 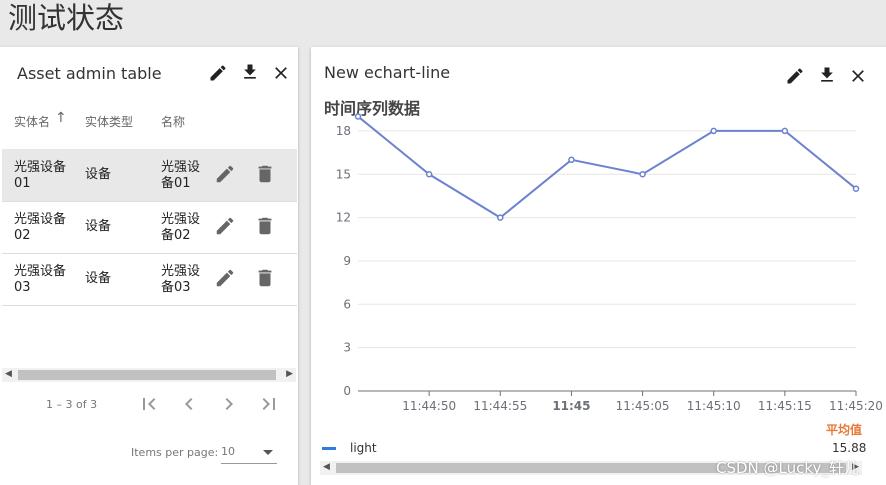 What do you see at coordinates (149, 404) in the screenshot?
I see `first-page-icon` at bounding box center [149, 404].